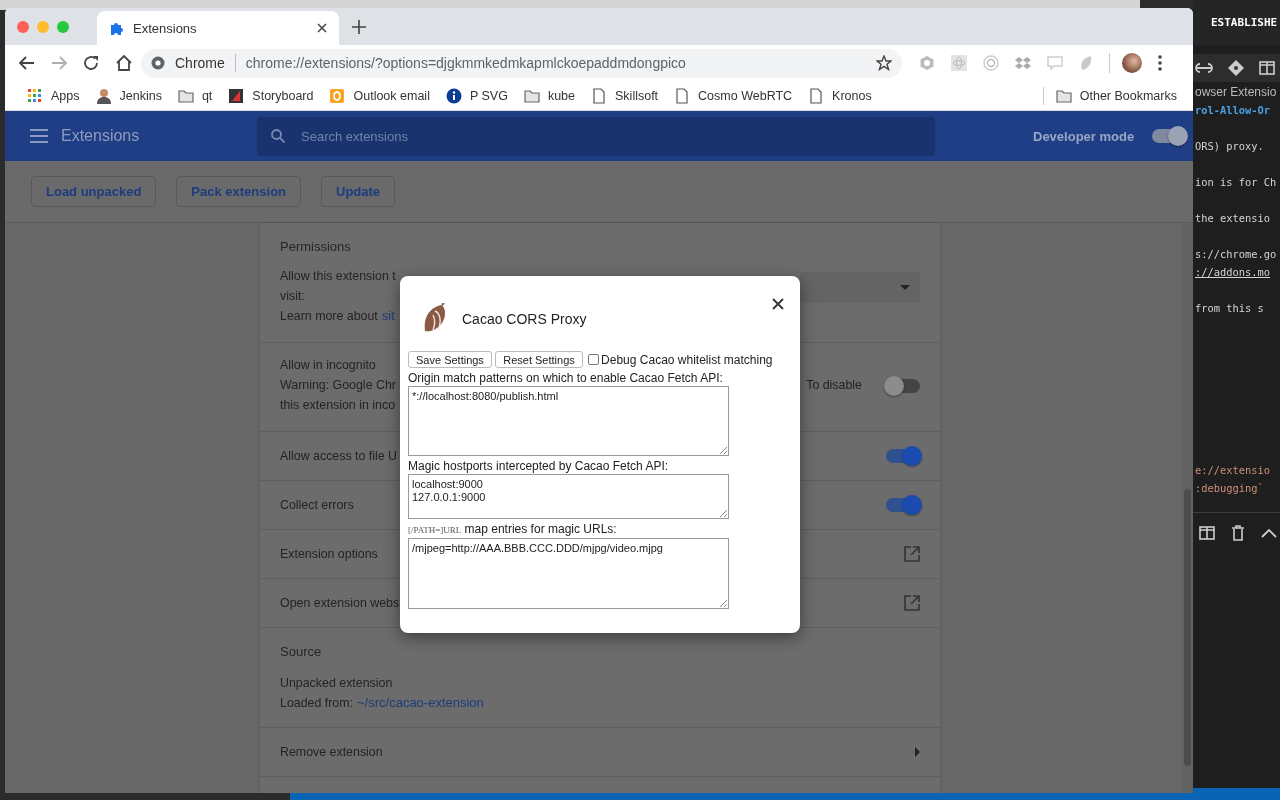  What do you see at coordinates (338, 405) in the screenshot?
I see `warning-text: this extension in inco` at bounding box center [338, 405].